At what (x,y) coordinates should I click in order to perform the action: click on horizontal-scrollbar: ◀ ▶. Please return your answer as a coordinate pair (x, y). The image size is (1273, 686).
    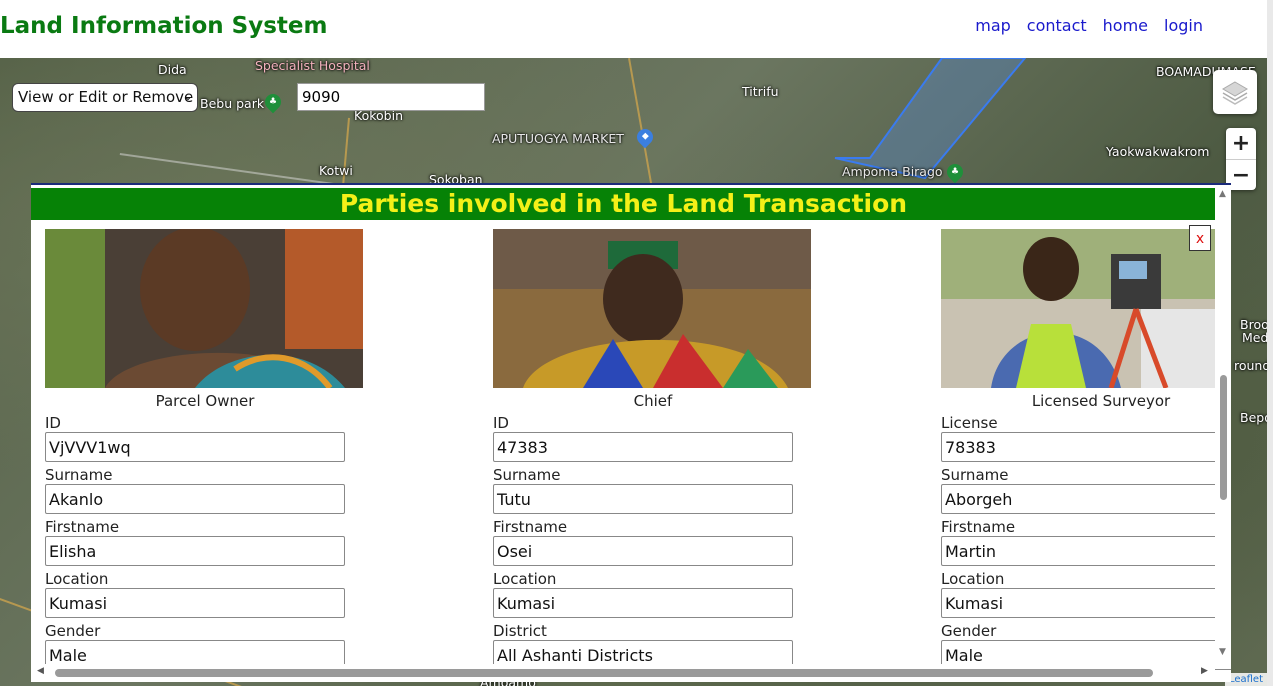
    Looking at the image, I should click on (623, 672).